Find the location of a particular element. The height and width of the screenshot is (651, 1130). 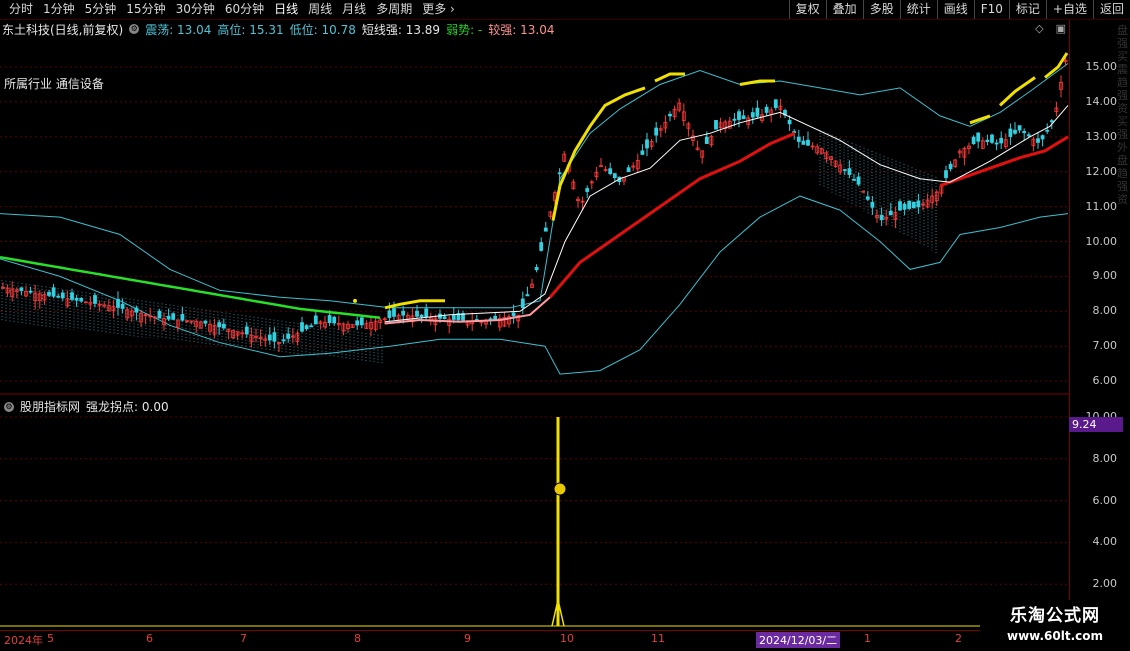

price-tick-6: 9.00 is located at coordinates (1105, 276).